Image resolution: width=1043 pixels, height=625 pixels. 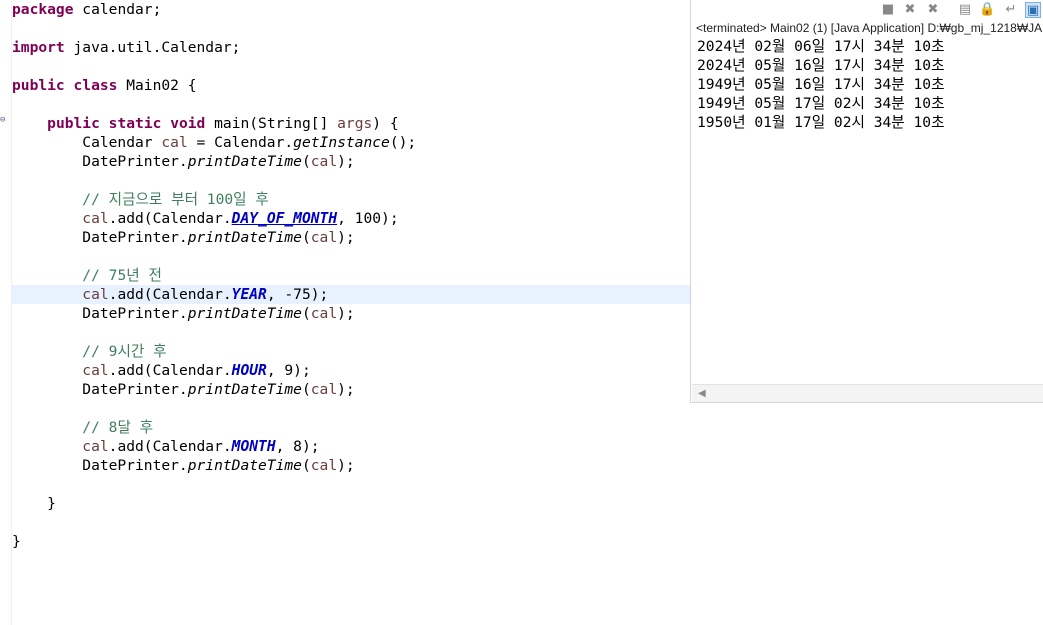 I want to click on code-token: Calendar, so click(x=87, y=142).